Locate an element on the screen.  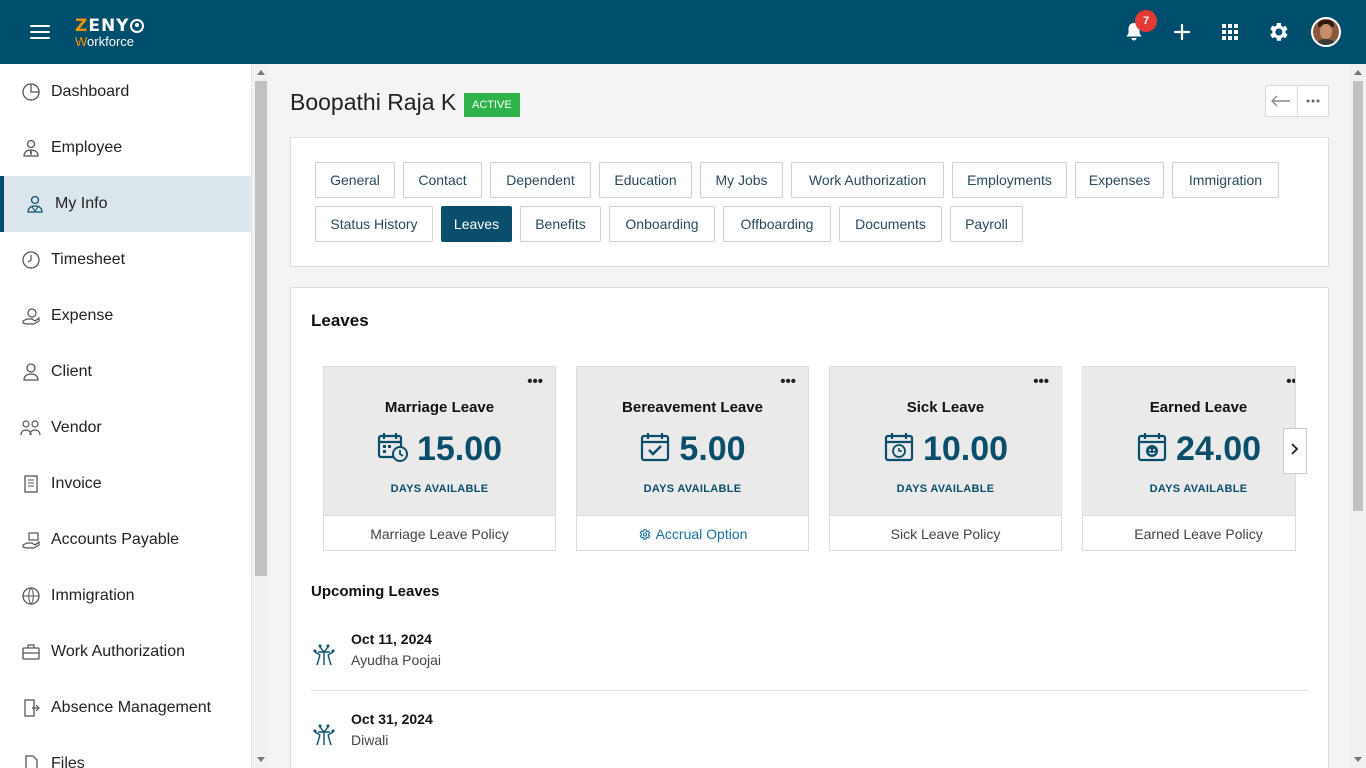
main-scrollbar is located at coordinates (1358, 416).